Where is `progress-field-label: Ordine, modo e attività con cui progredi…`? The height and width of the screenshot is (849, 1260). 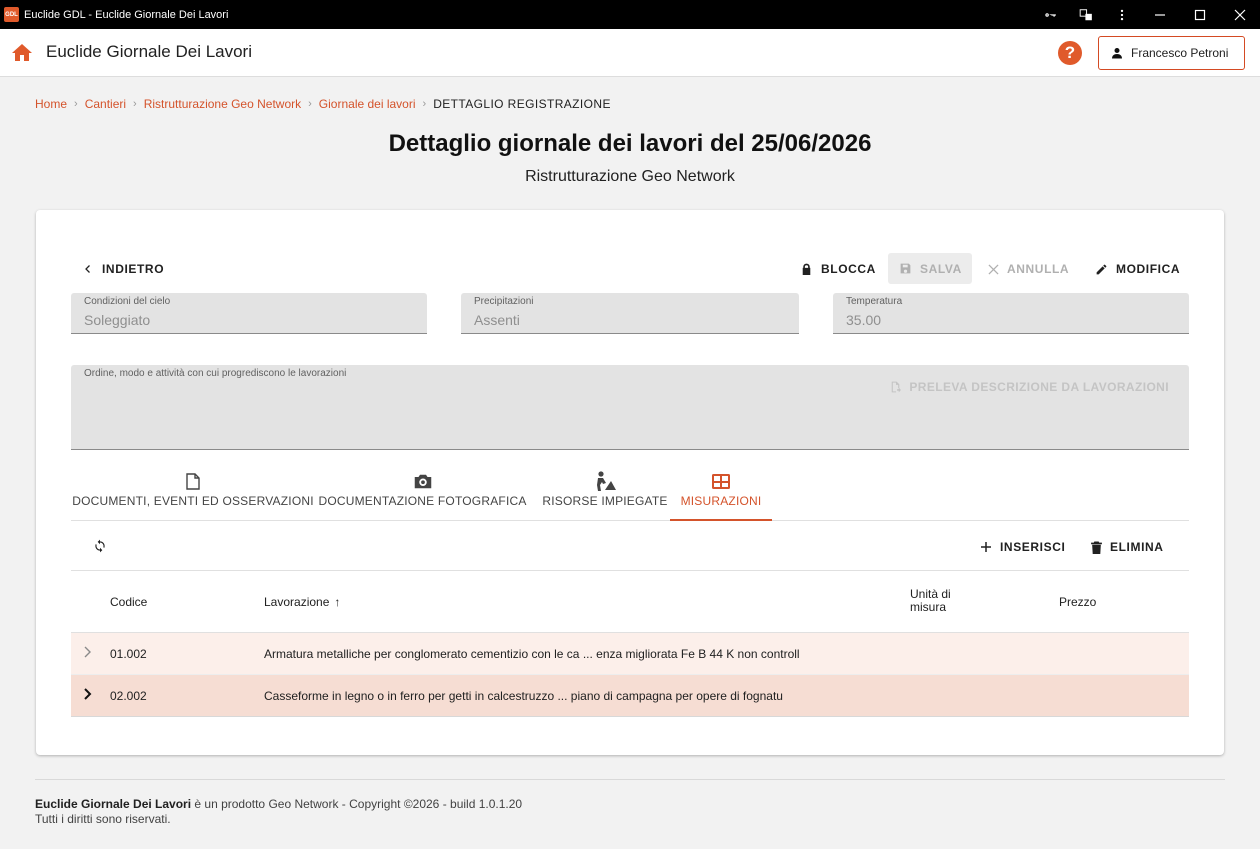
progress-field-label: Ordine, modo e attività con cui progredi… is located at coordinates (215, 373).